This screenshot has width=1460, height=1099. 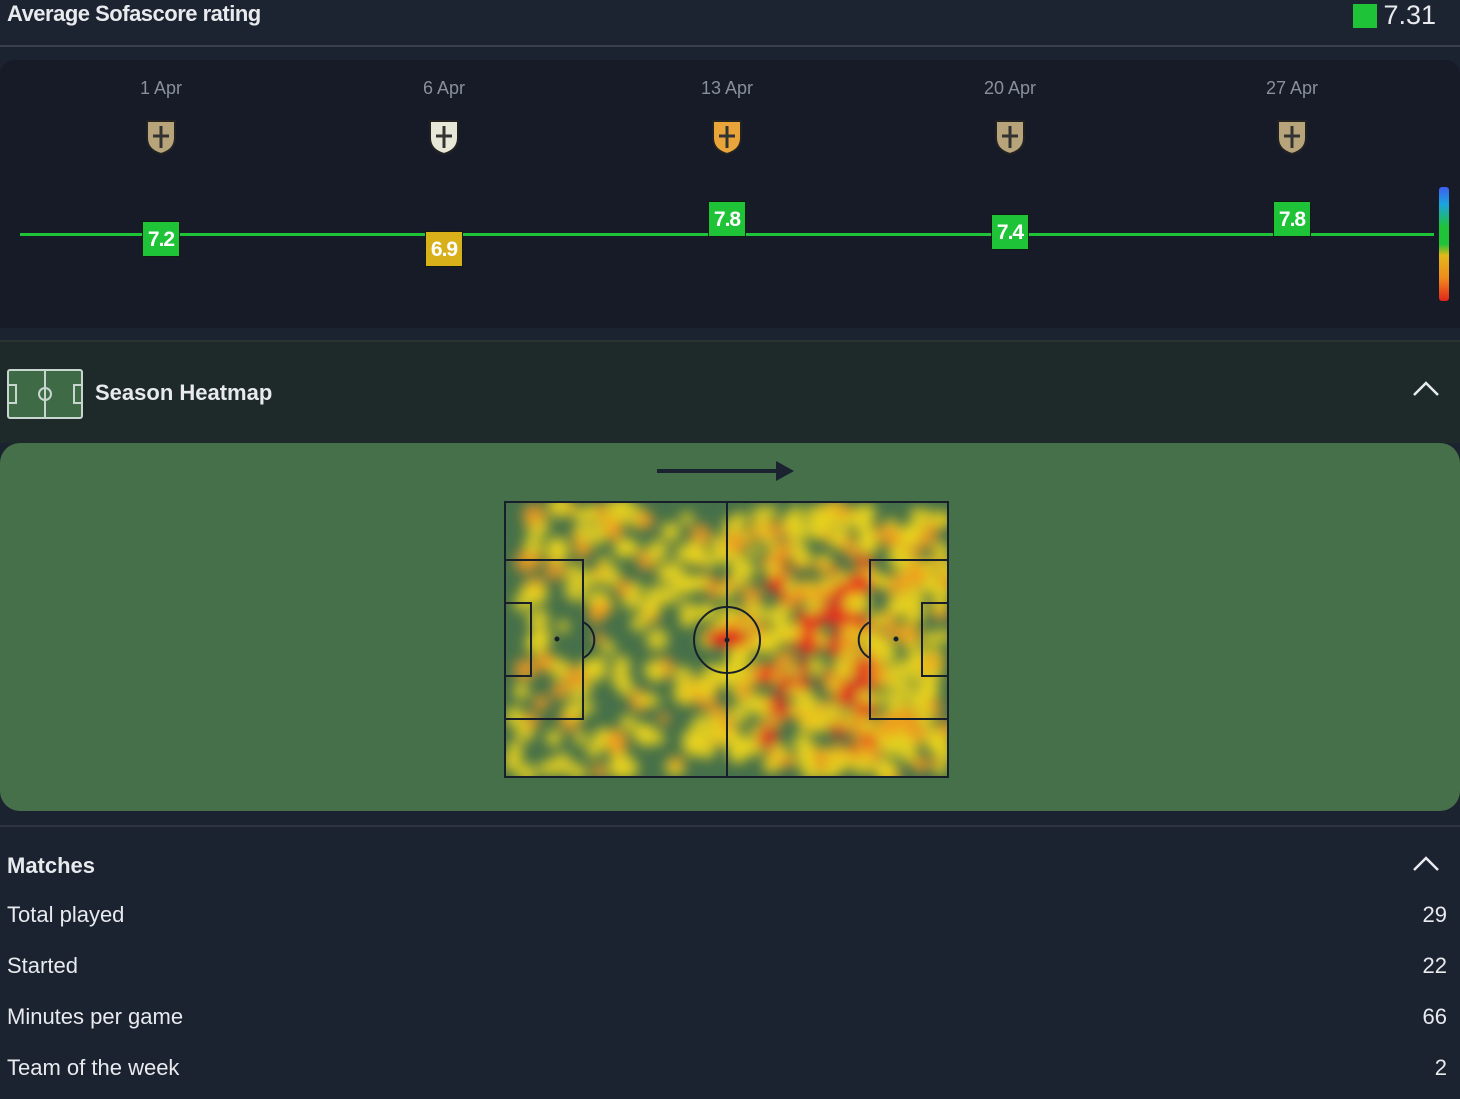 What do you see at coordinates (727, 1068) in the screenshot?
I see `stat-row: Team of the week 2` at bounding box center [727, 1068].